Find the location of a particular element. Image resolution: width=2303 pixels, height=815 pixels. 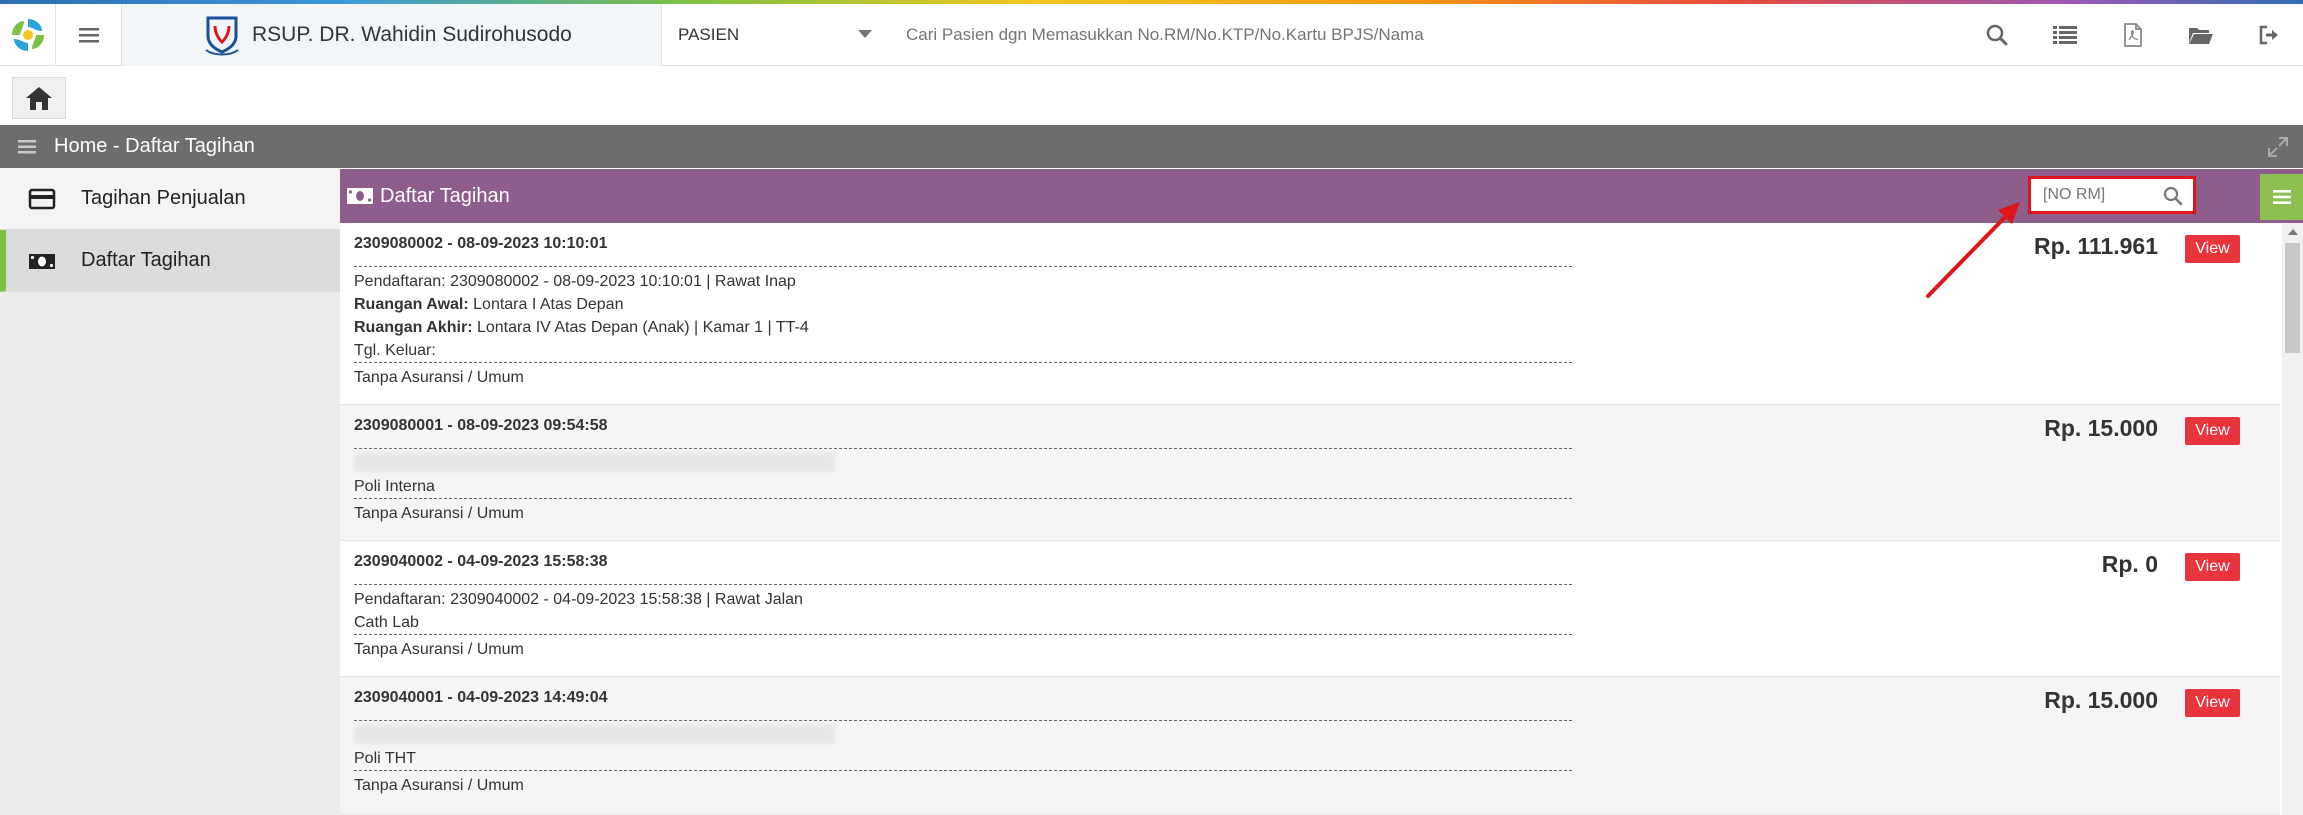

patient-type-value: PASIEN is located at coordinates (709, 34).